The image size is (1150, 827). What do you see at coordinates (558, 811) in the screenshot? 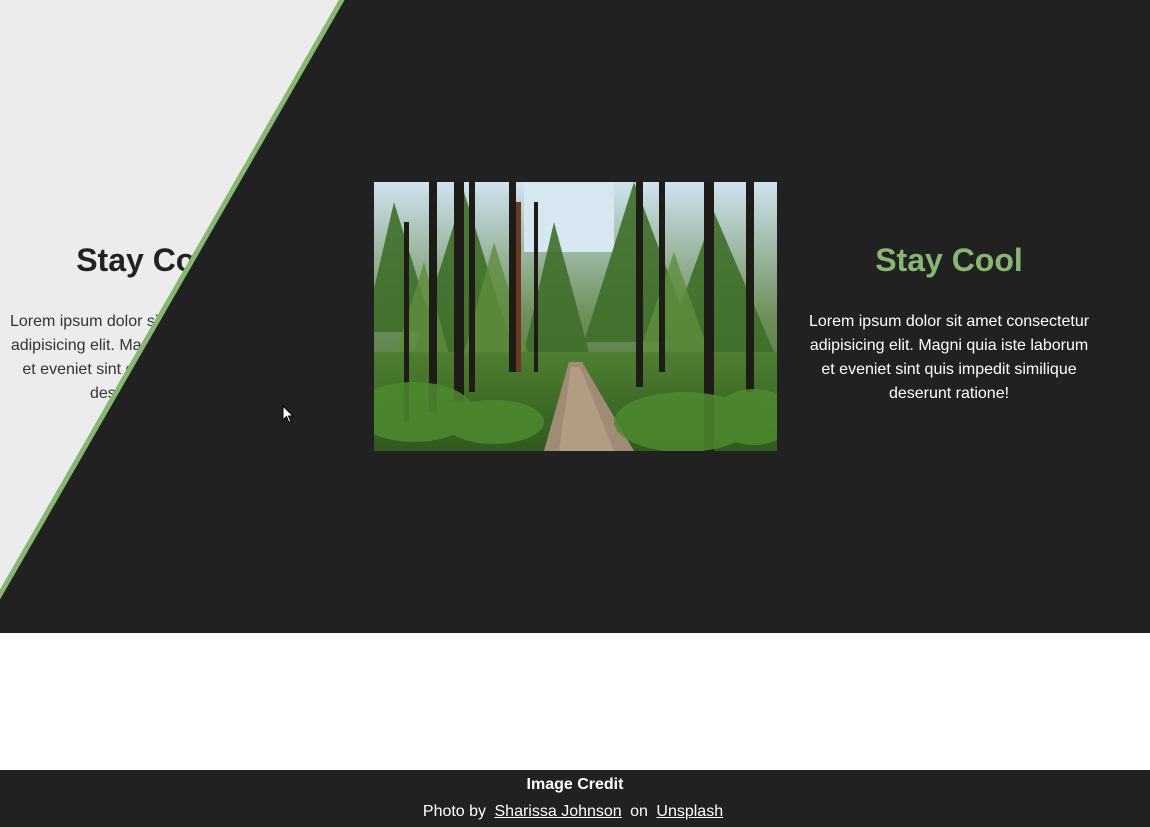
I see `author-link: Sharissa Johnson` at bounding box center [558, 811].